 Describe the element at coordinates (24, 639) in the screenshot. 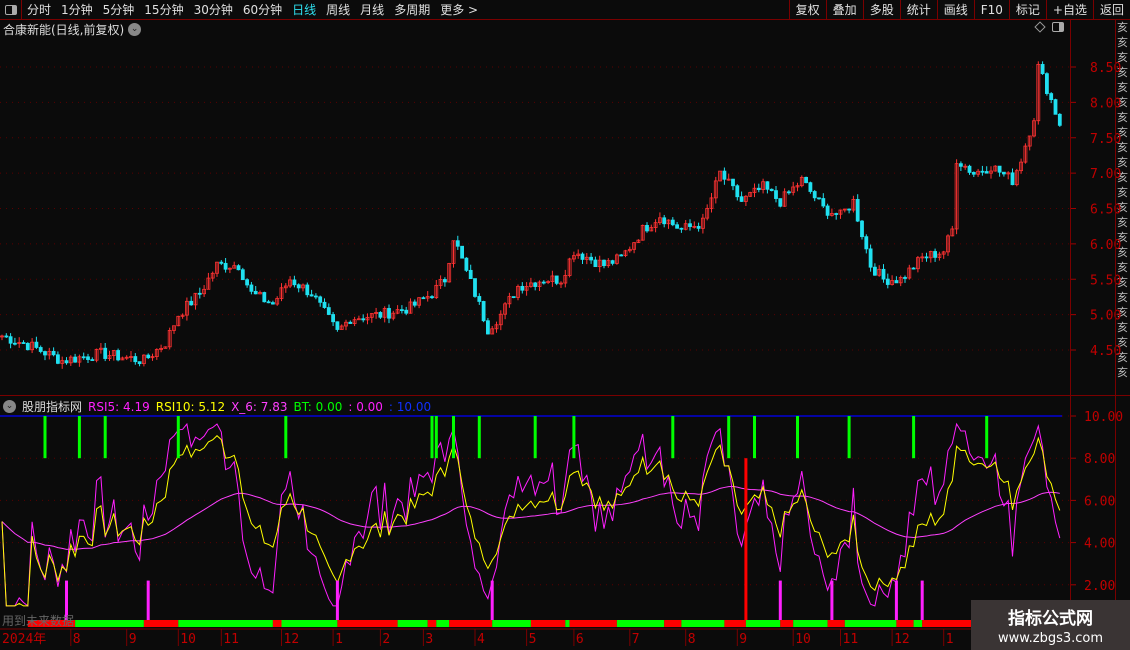

I see `year-label: 2024年` at that location.